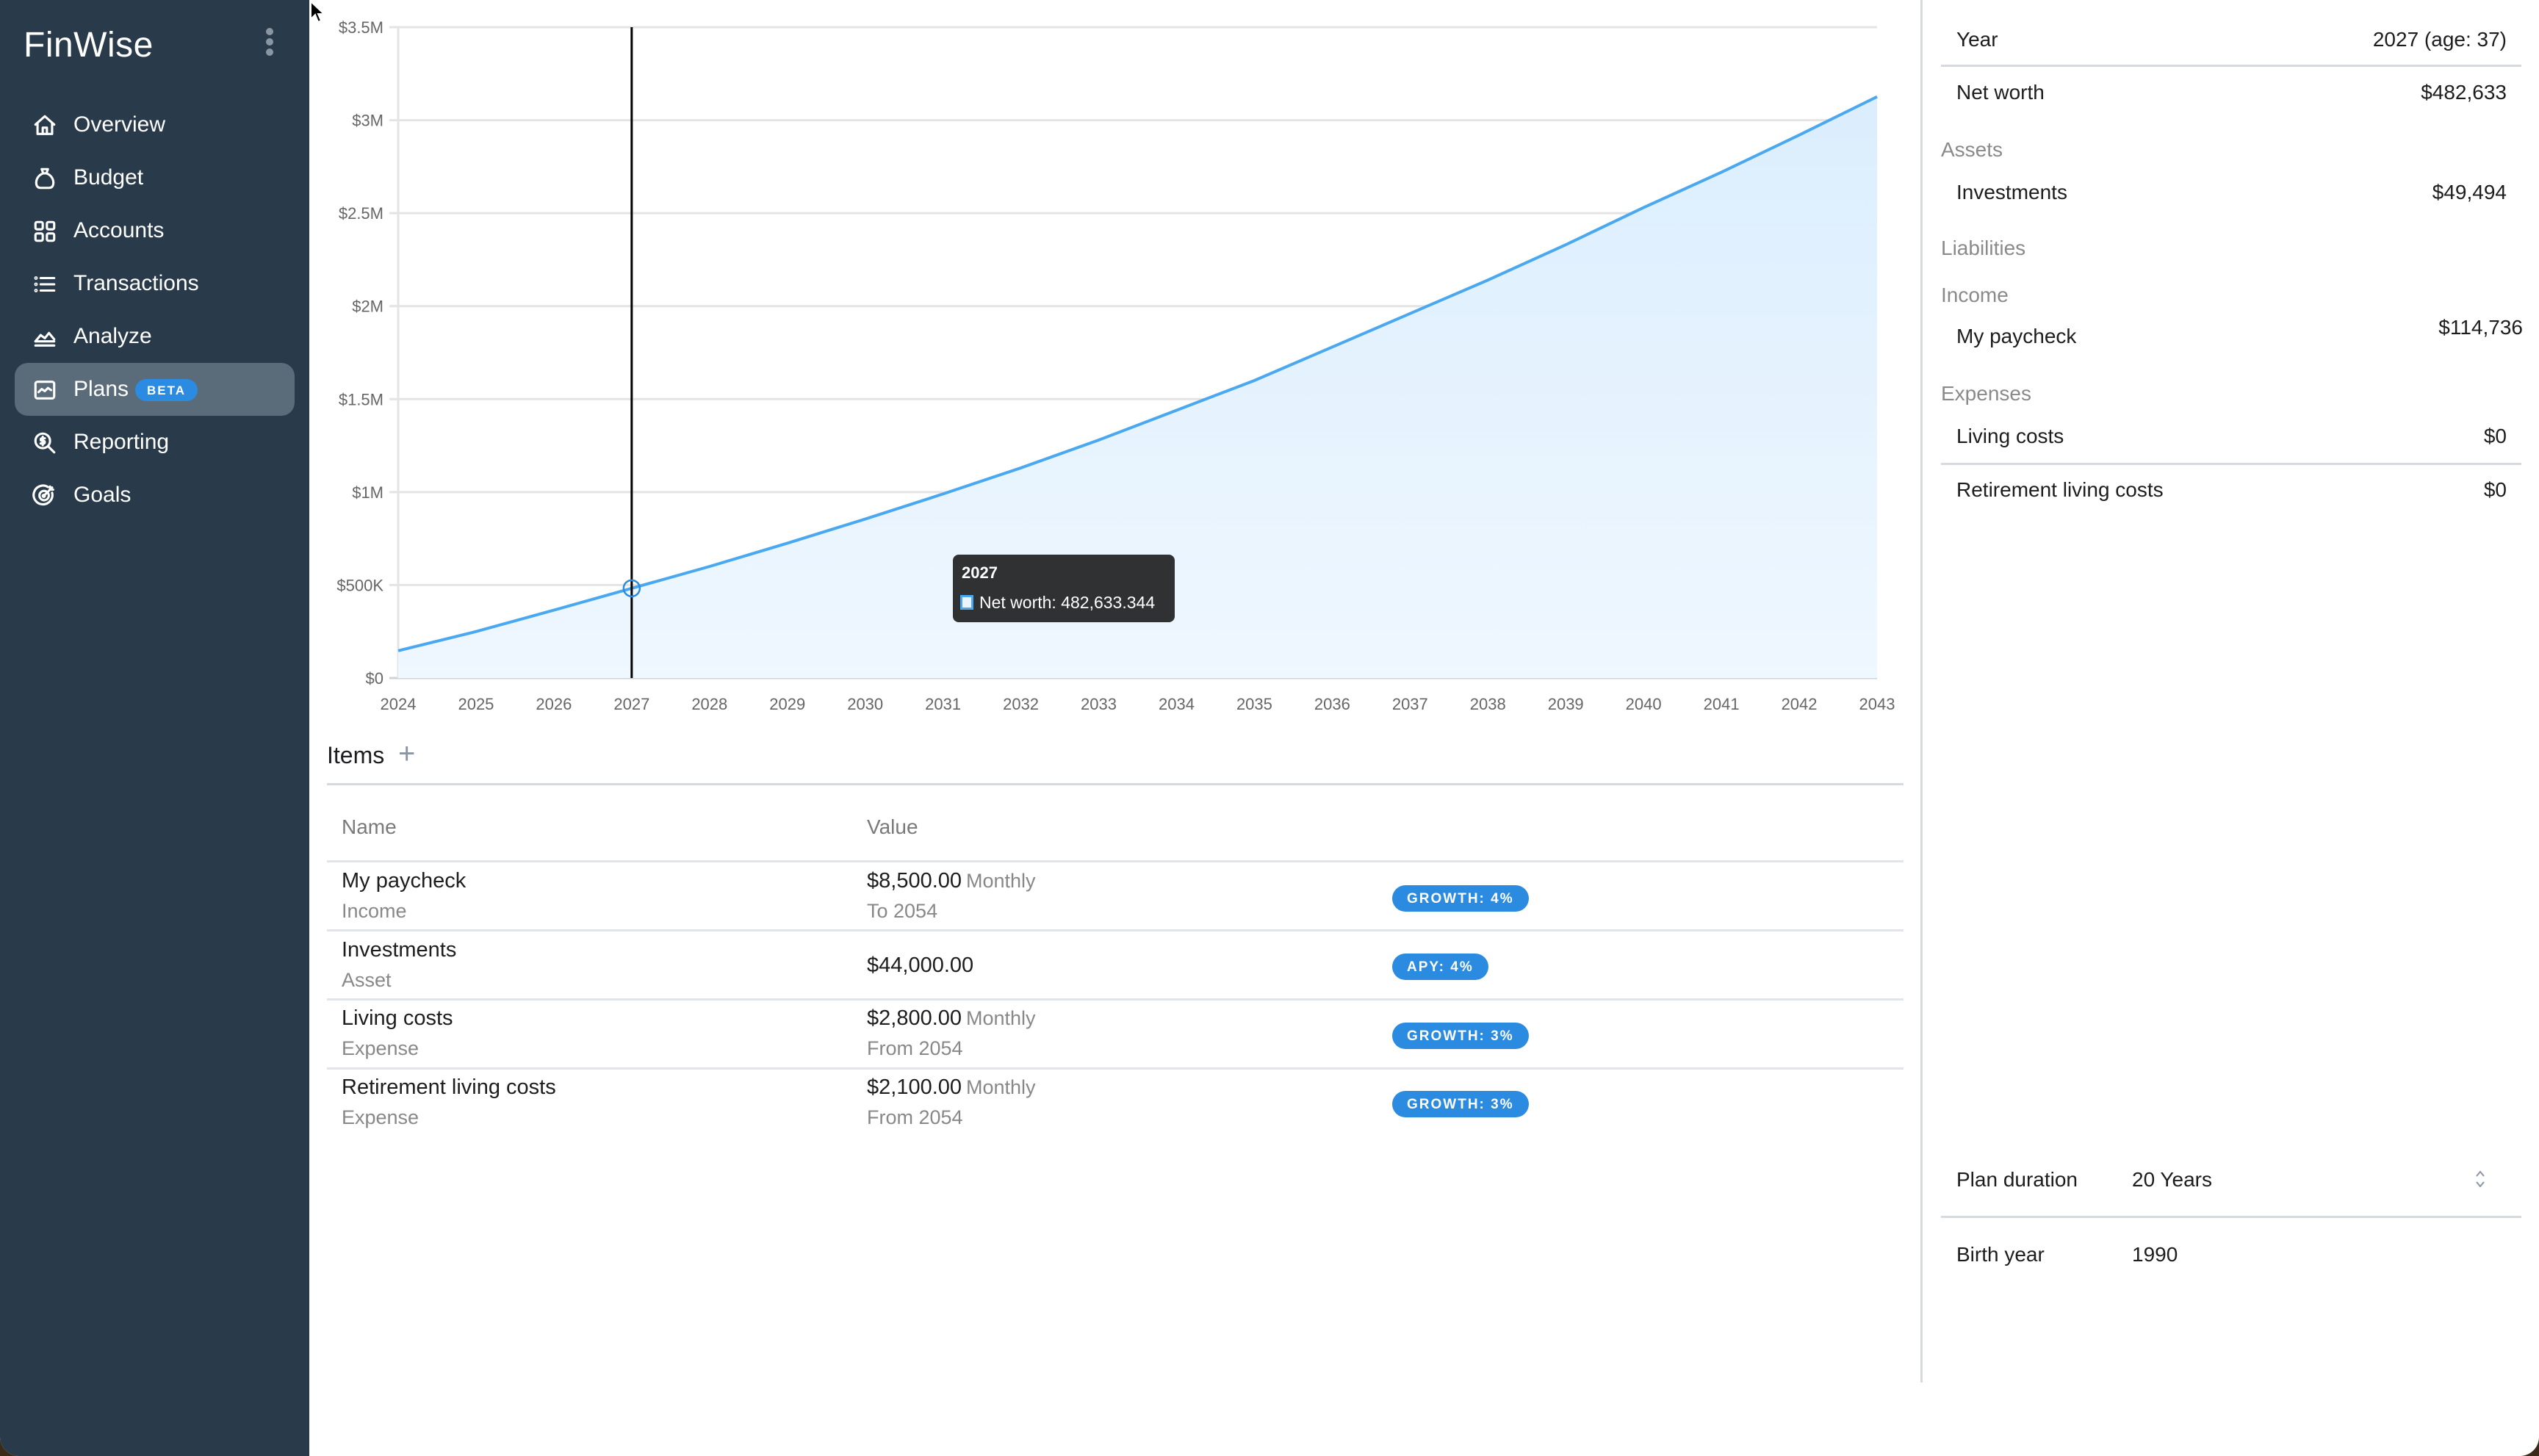  Describe the element at coordinates (44, 391) in the screenshot. I see `line-chart-icon` at that location.